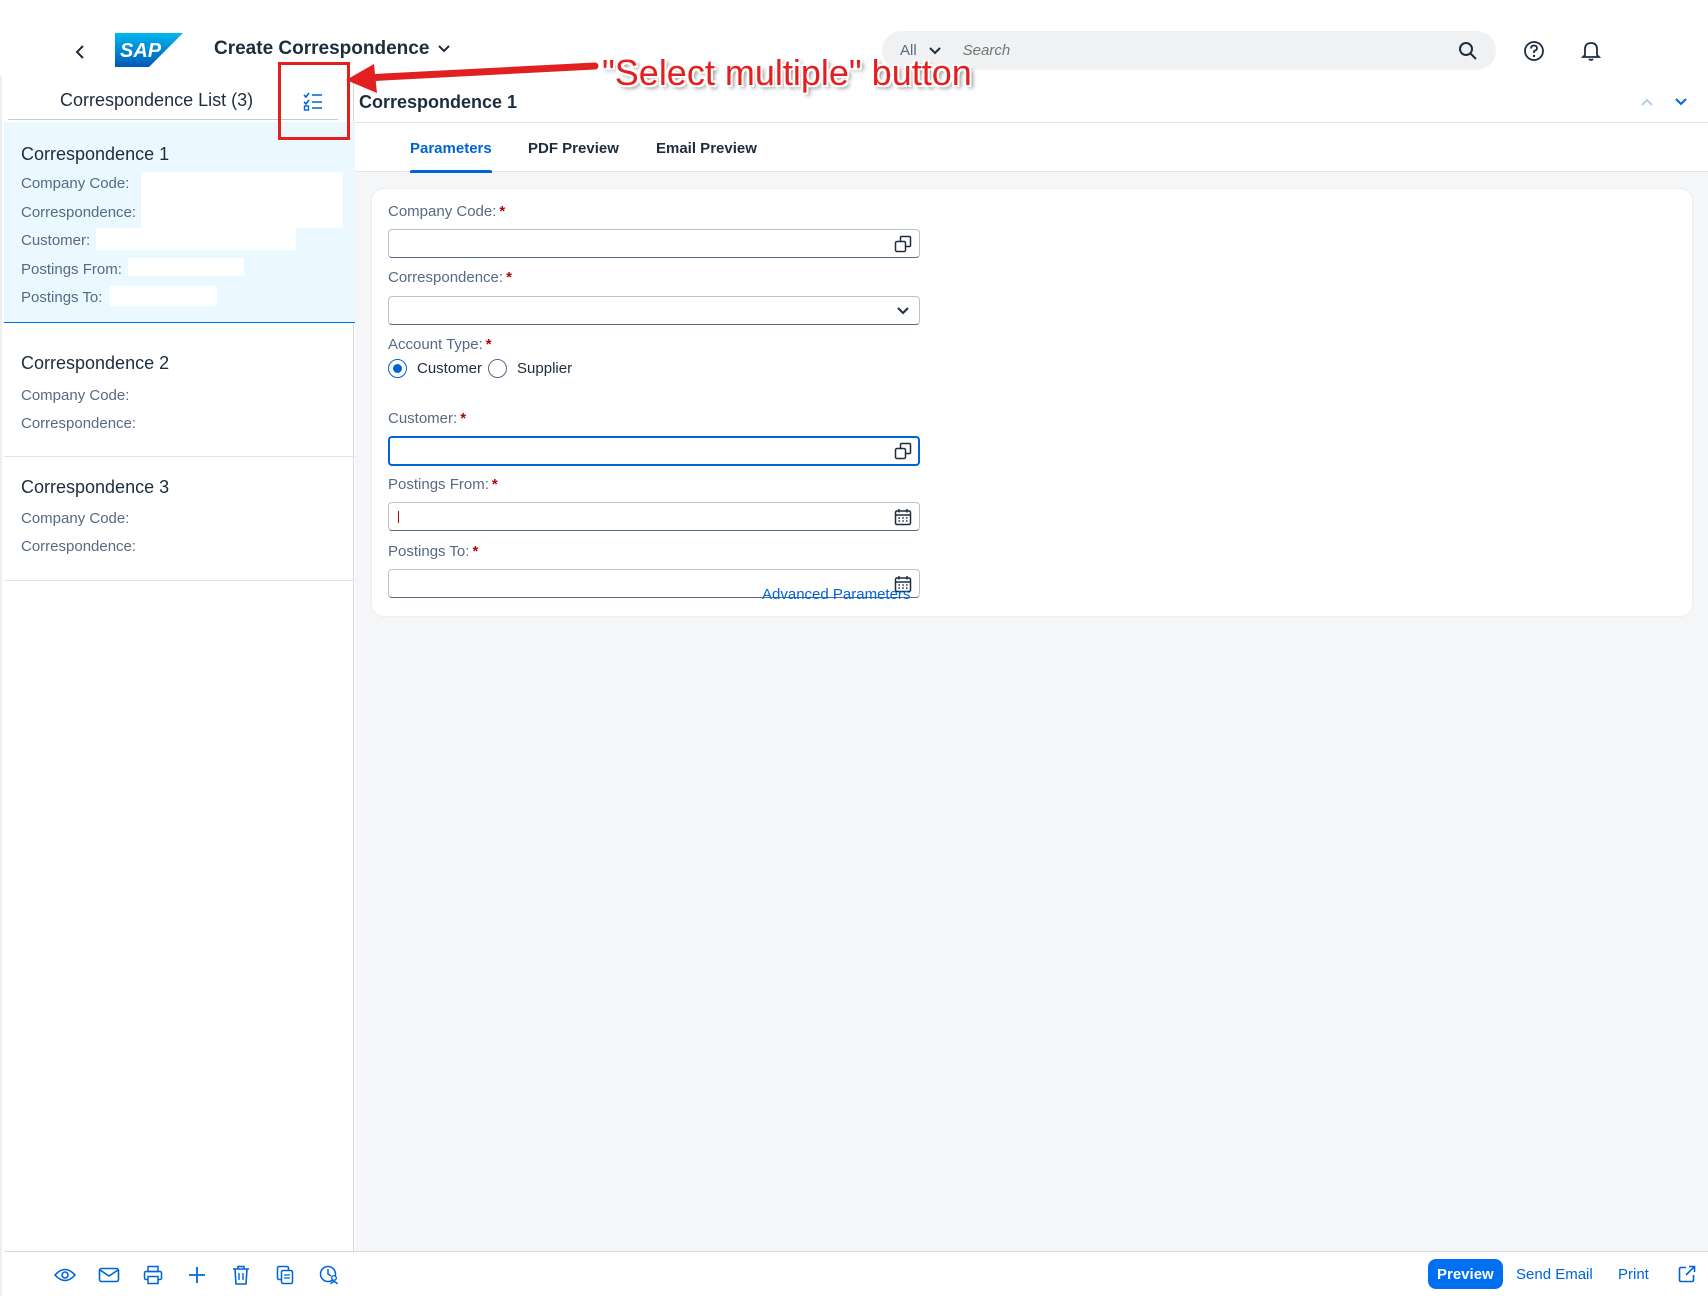  I want to click on postings-from-datepicker, so click(654, 516).